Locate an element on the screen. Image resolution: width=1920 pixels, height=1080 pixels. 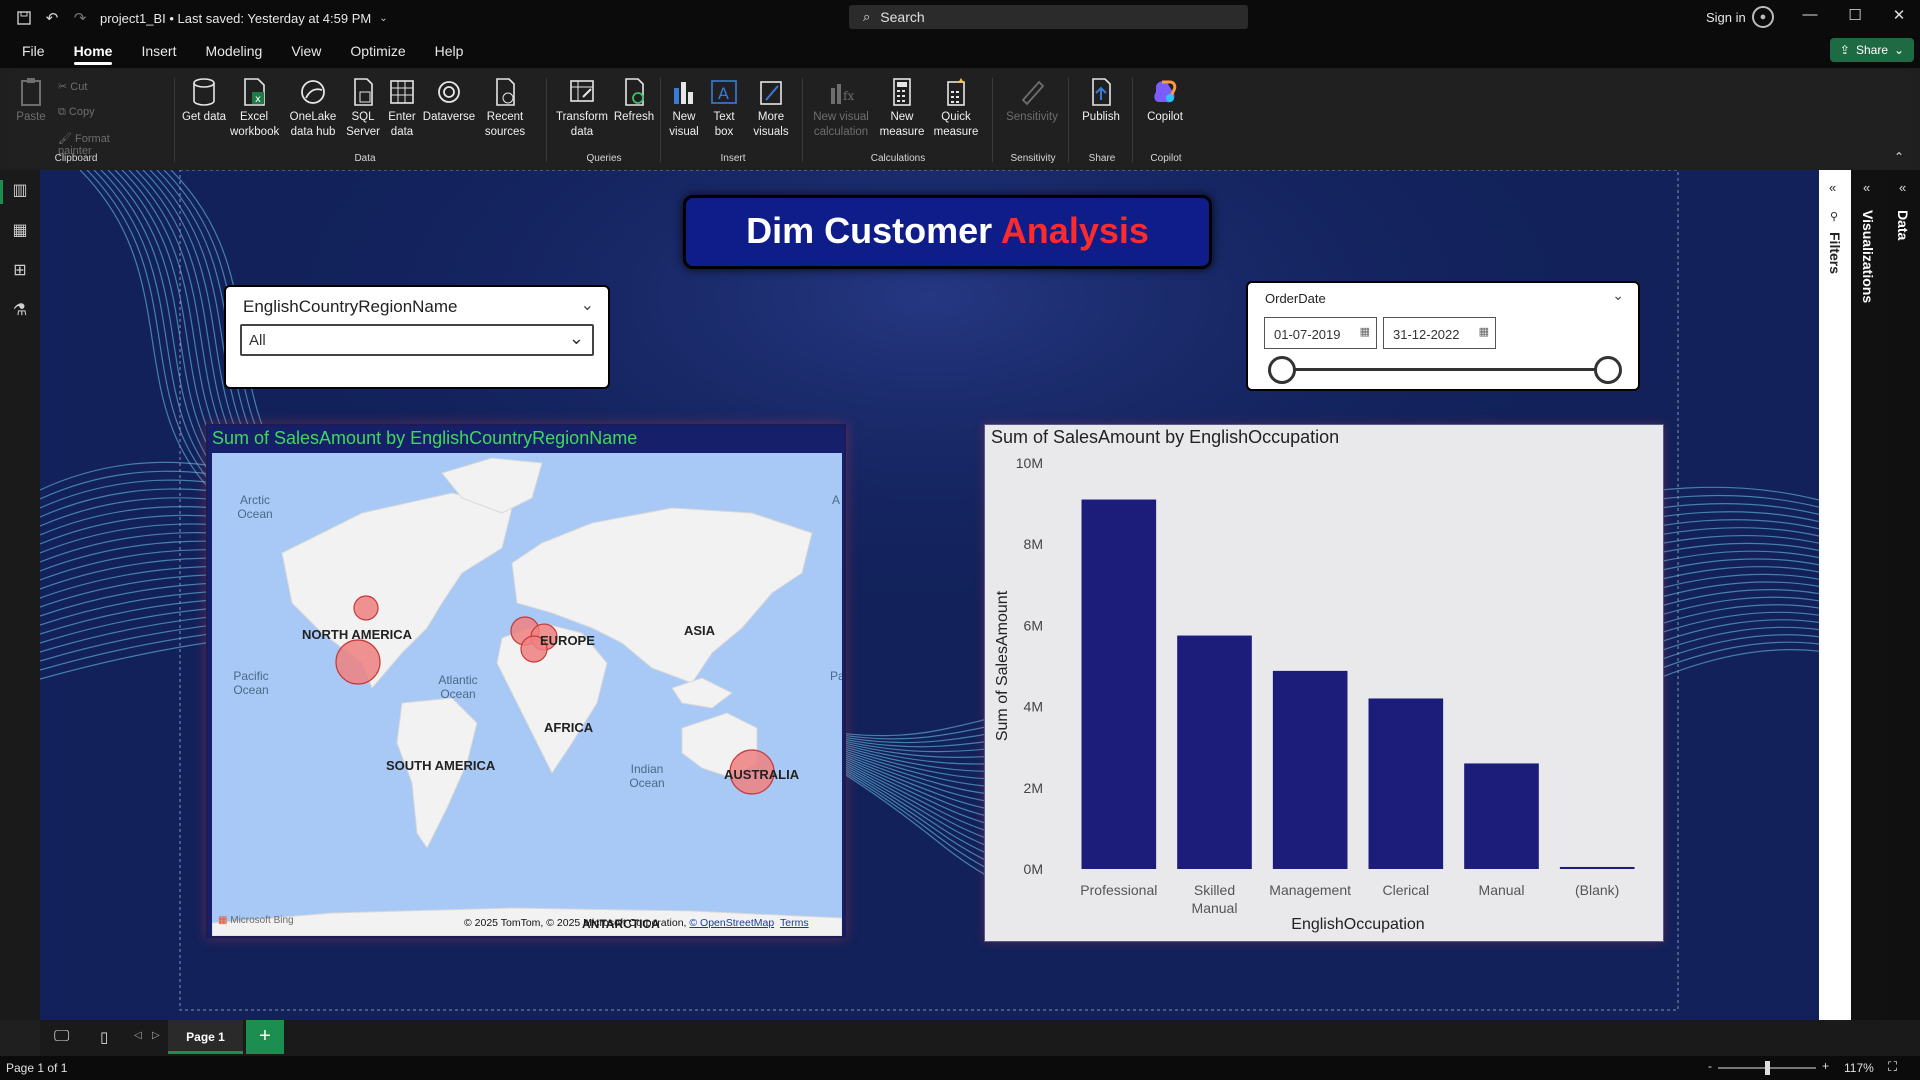
filters-pane-collapsed: « ⚲ Filters is located at coordinates (1835, 595).